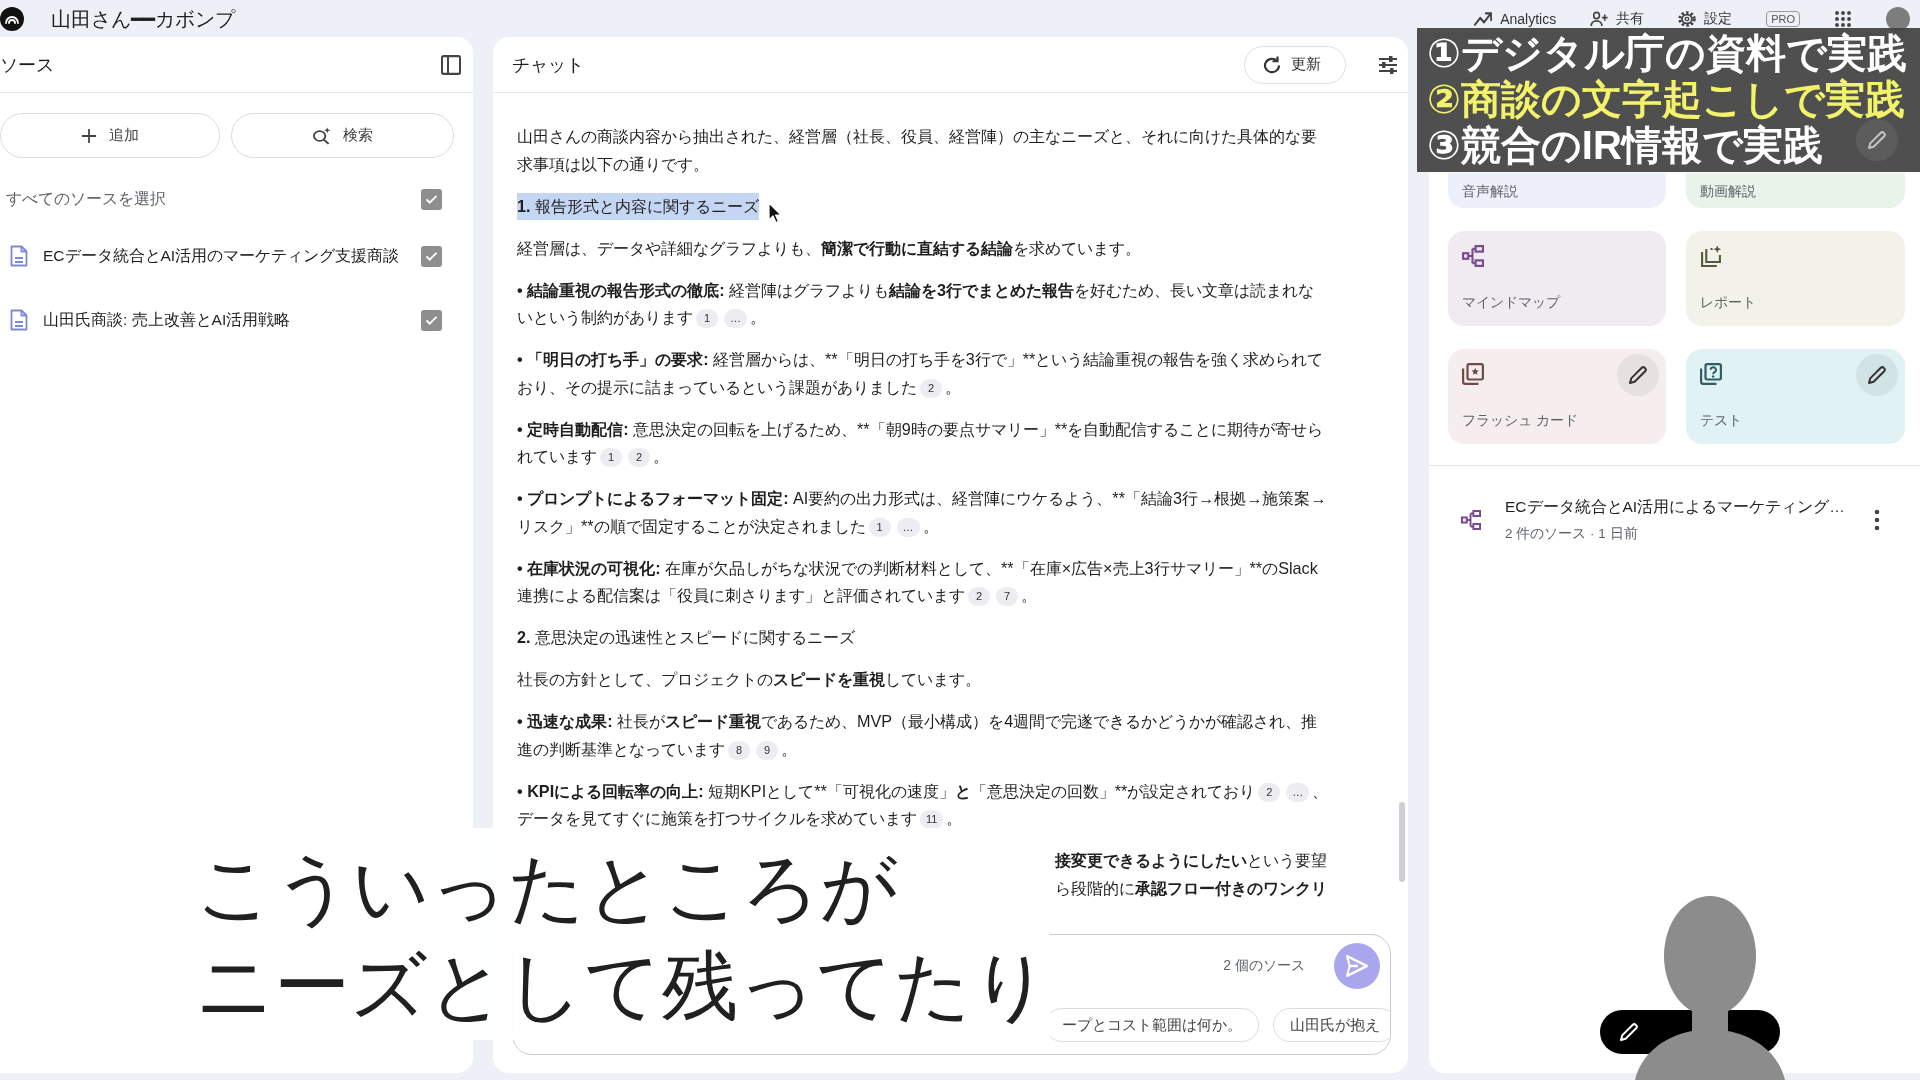 This screenshot has width=1920, height=1080. Describe the element at coordinates (1667, 53) in the screenshot. I see `banner-line: ①デジタル庁の資料で実践` at that location.